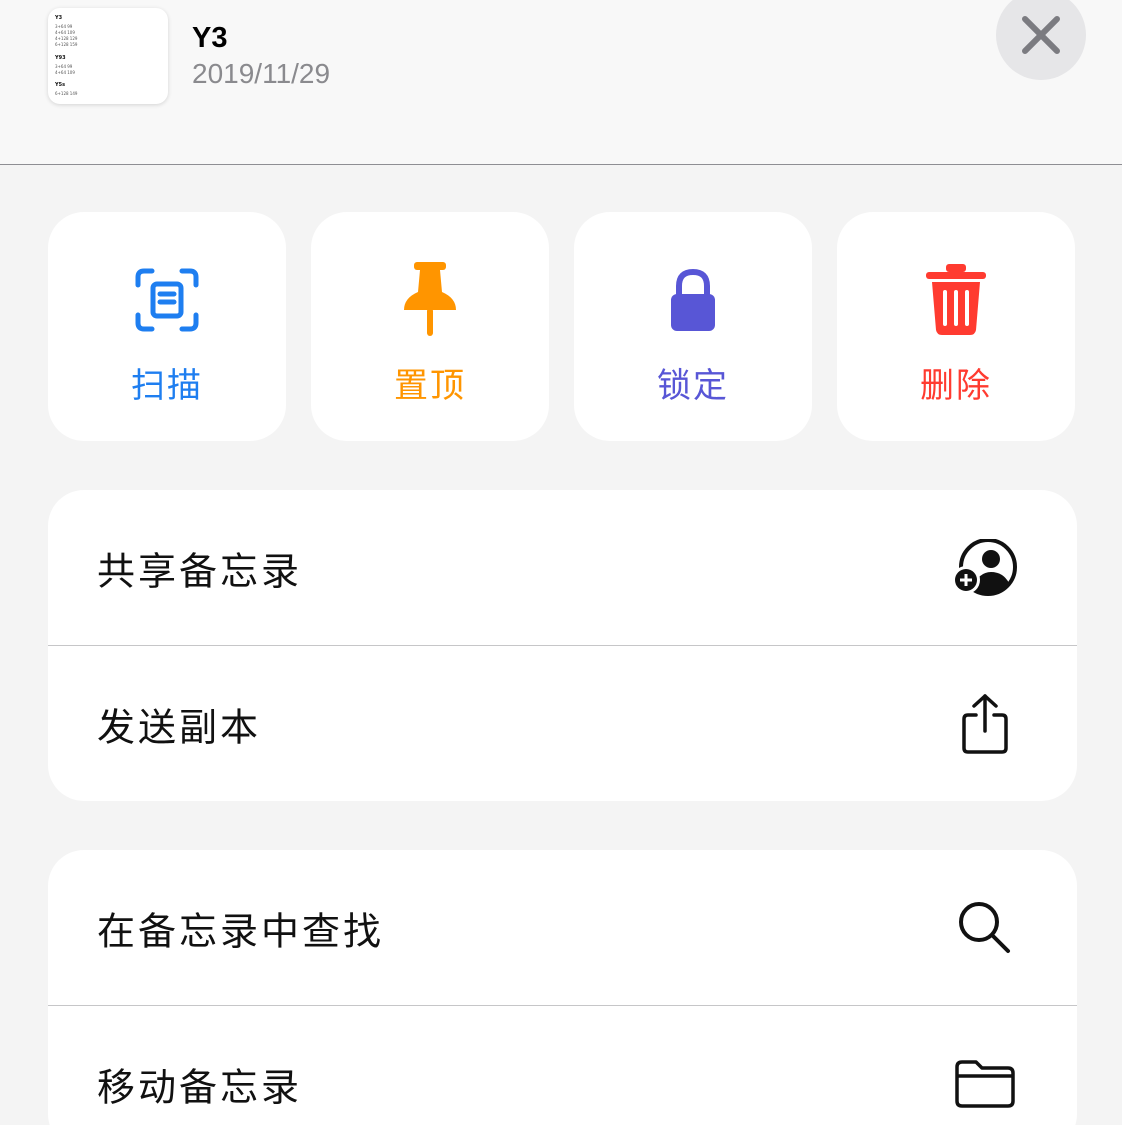 The height and width of the screenshot is (1125, 1122). I want to click on pin-button: 置顶, so click(430, 326).